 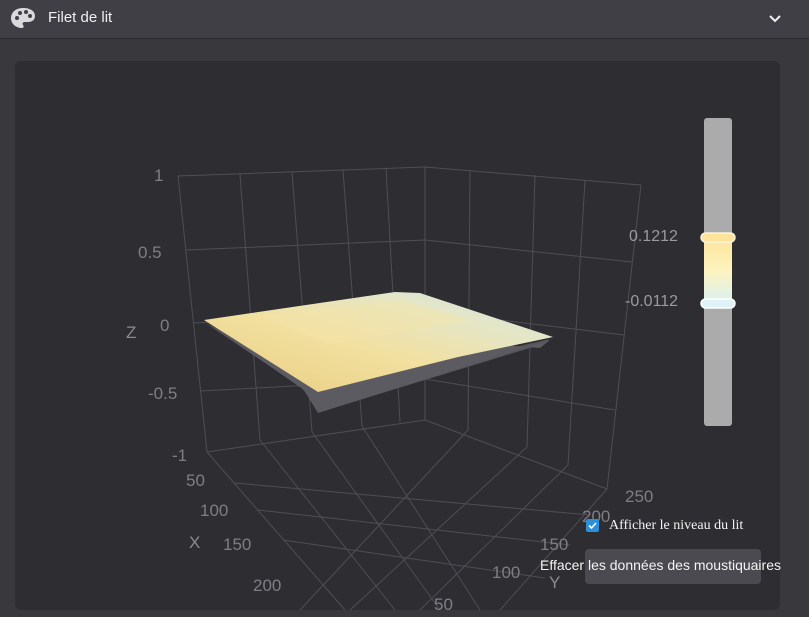 What do you see at coordinates (443, 604) in the screenshot?
I see `y-tick-label: 50` at bounding box center [443, 604].